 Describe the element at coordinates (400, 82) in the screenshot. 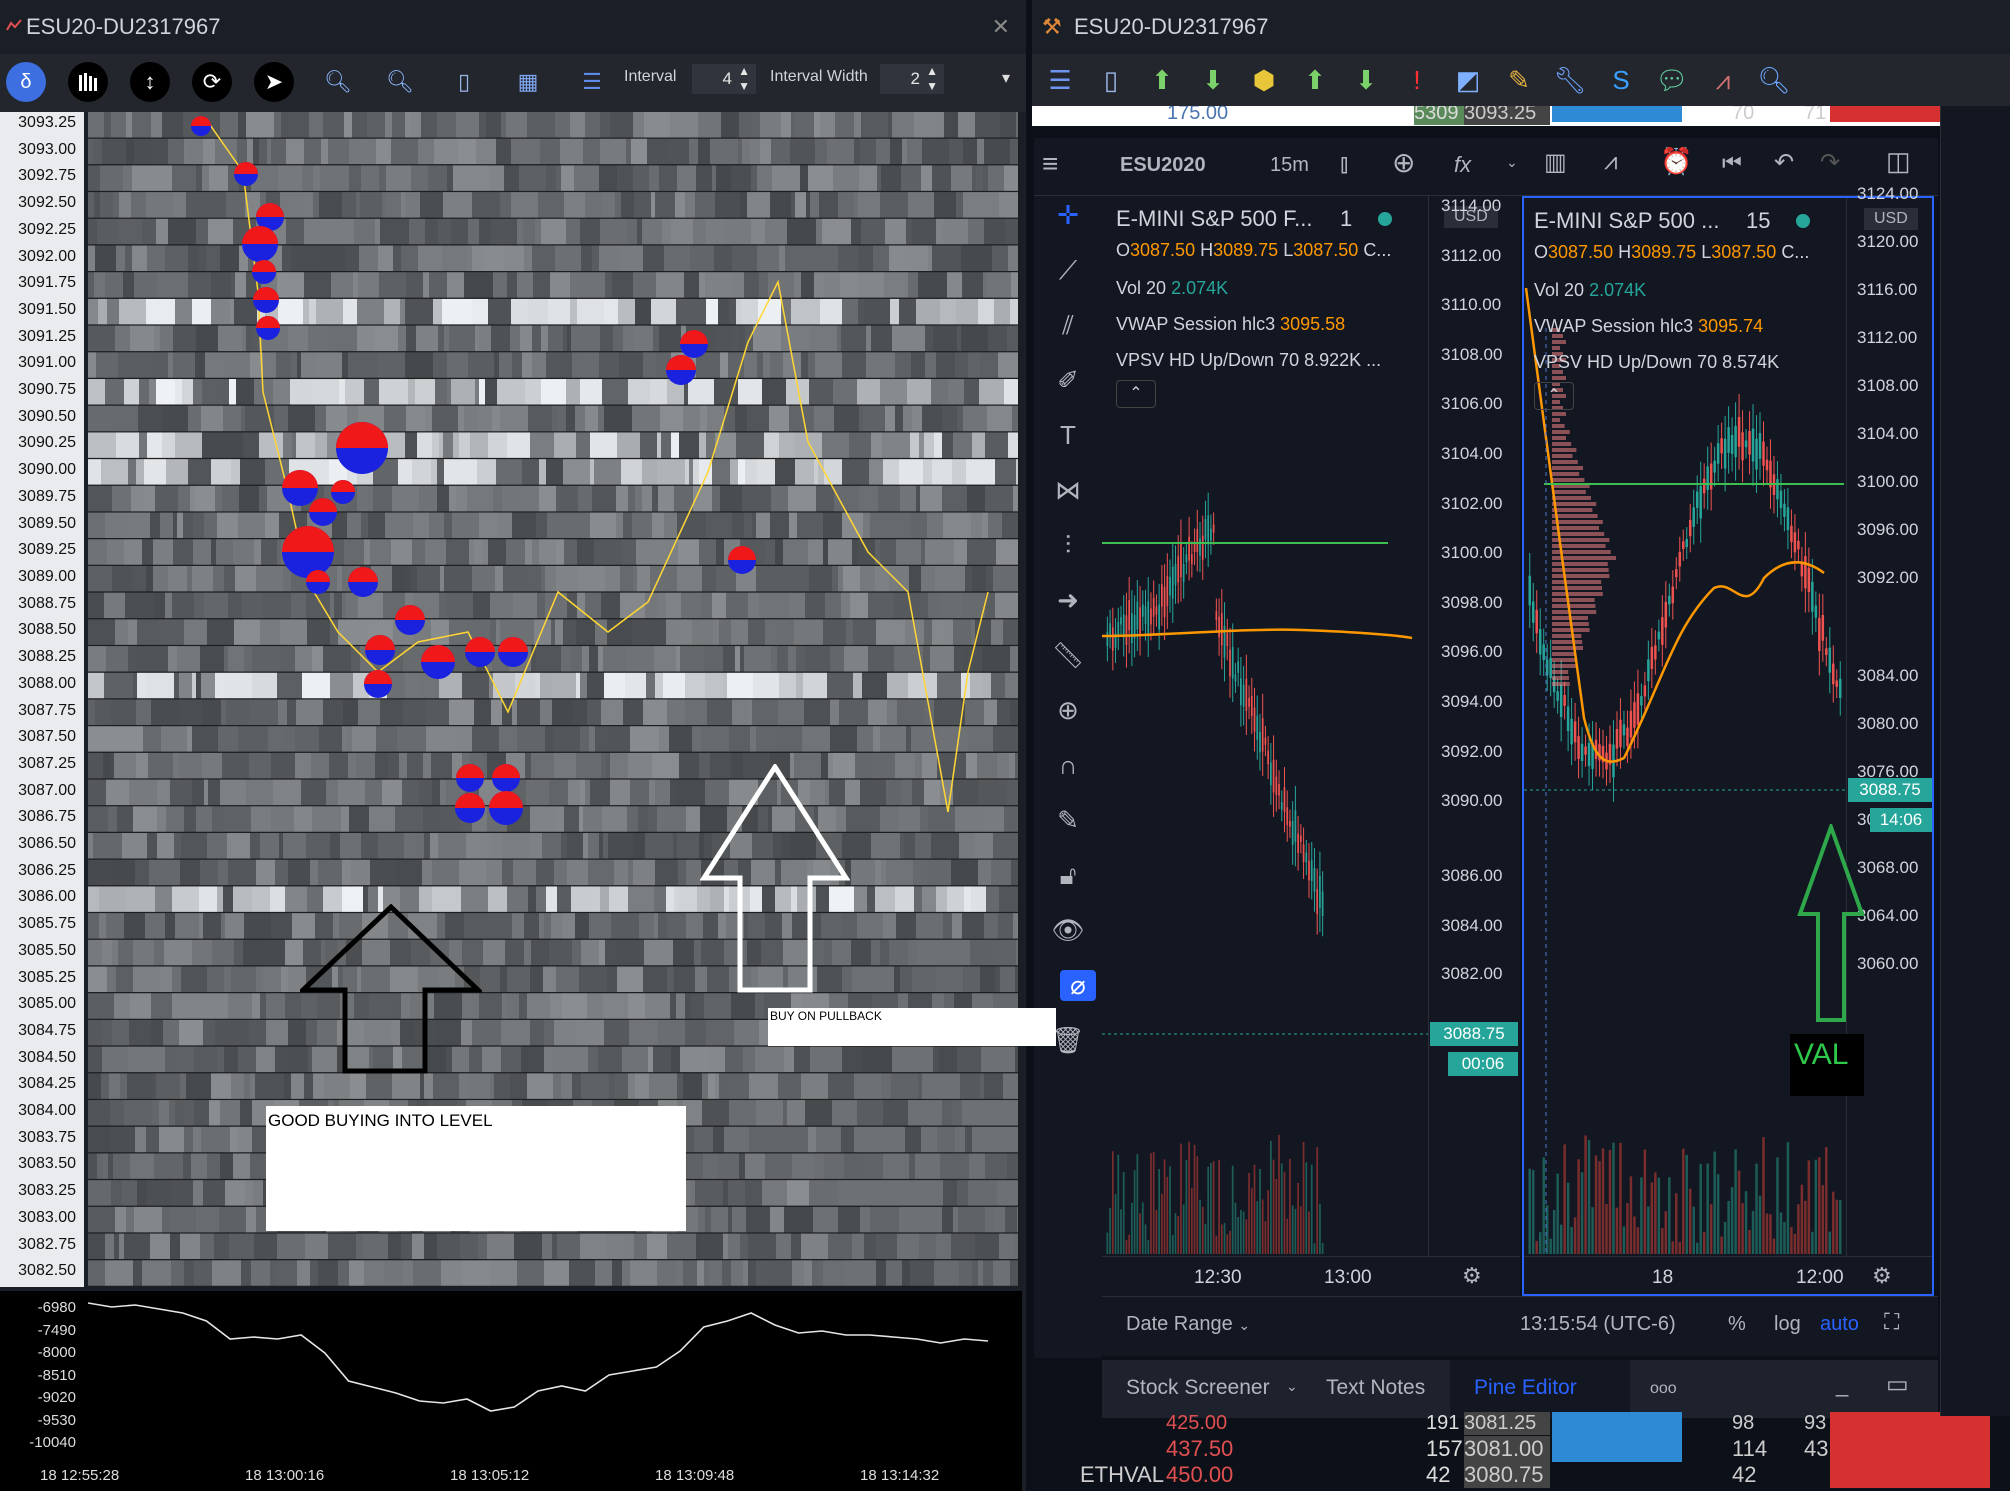

I see `zoom-out-icon: 🔍︎` at that location.